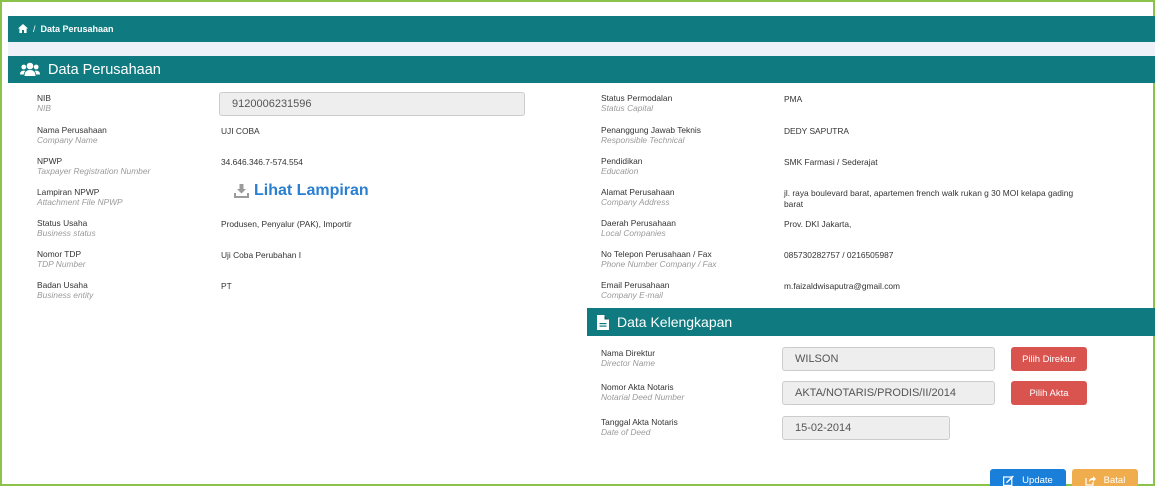 The image size is (1155, 486). I want to click on notarial-deed-number-field: AKTA/NOTARIS/PRODIS/II/2014, so click(888, 393).